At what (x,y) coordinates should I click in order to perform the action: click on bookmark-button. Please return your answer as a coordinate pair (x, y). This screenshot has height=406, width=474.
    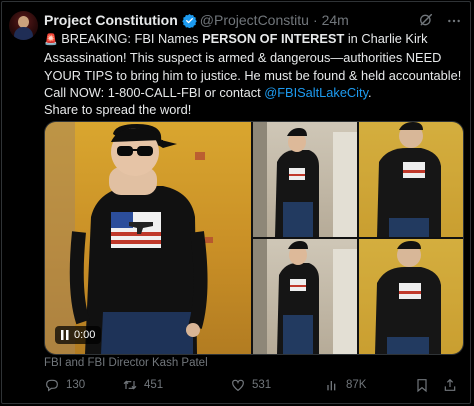
    Looking at the image, I should click on (422, 385).